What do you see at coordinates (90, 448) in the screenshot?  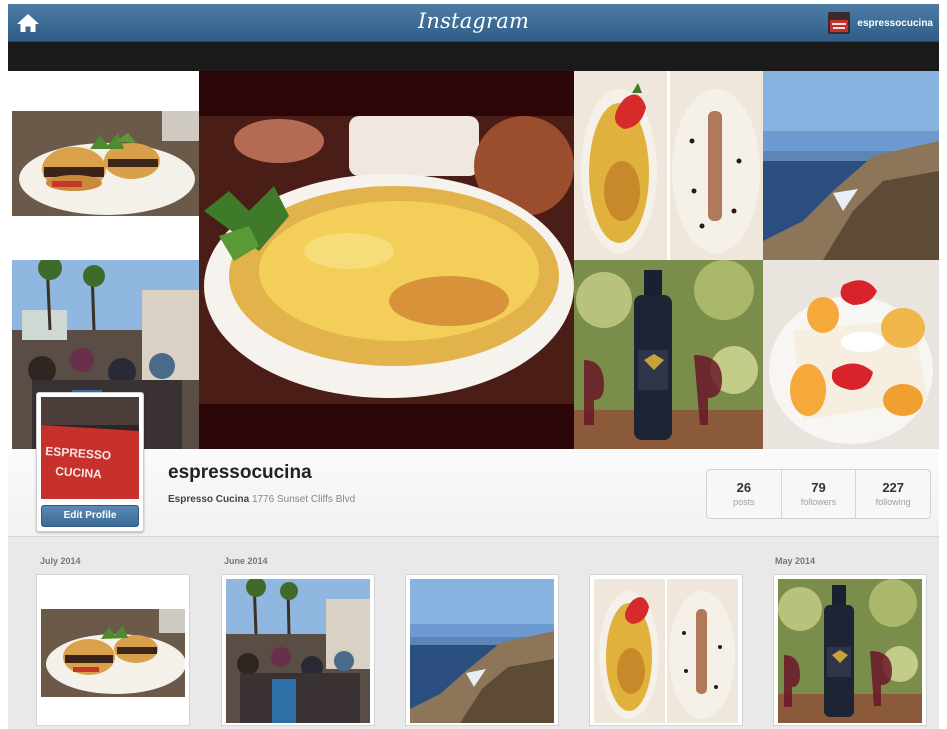 I see `profile-avatar: ESPRESSO CUCINA` at bounding box center [90, 448].